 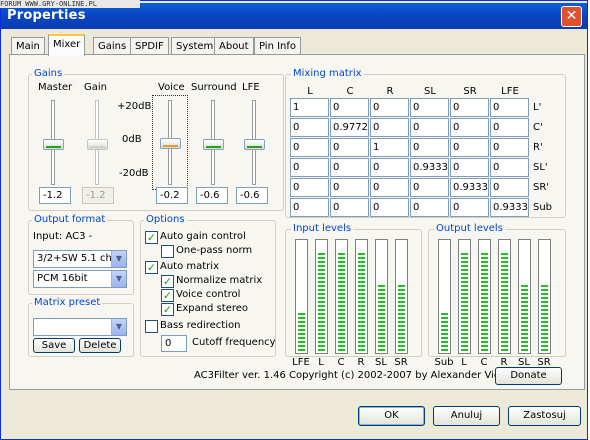 I want to click on cutoff-frequency-input: 0, so click(x=174, y=343).